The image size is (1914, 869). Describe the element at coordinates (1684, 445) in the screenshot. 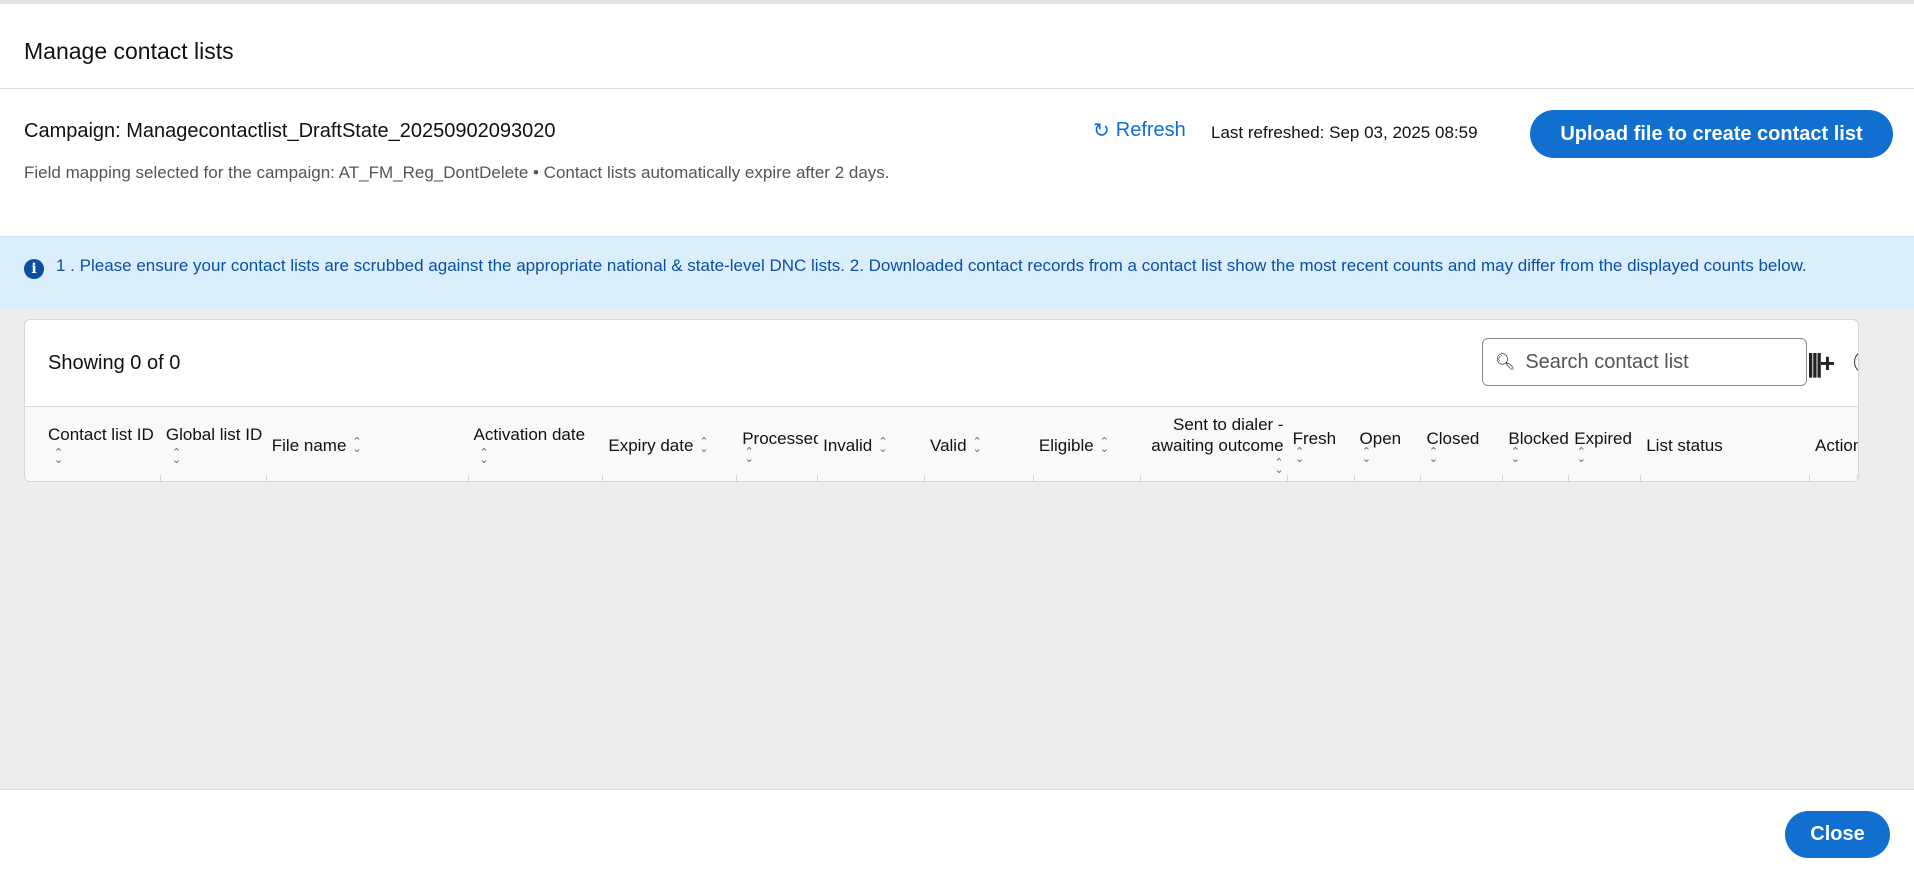

I see `column-label: List status` at that location.